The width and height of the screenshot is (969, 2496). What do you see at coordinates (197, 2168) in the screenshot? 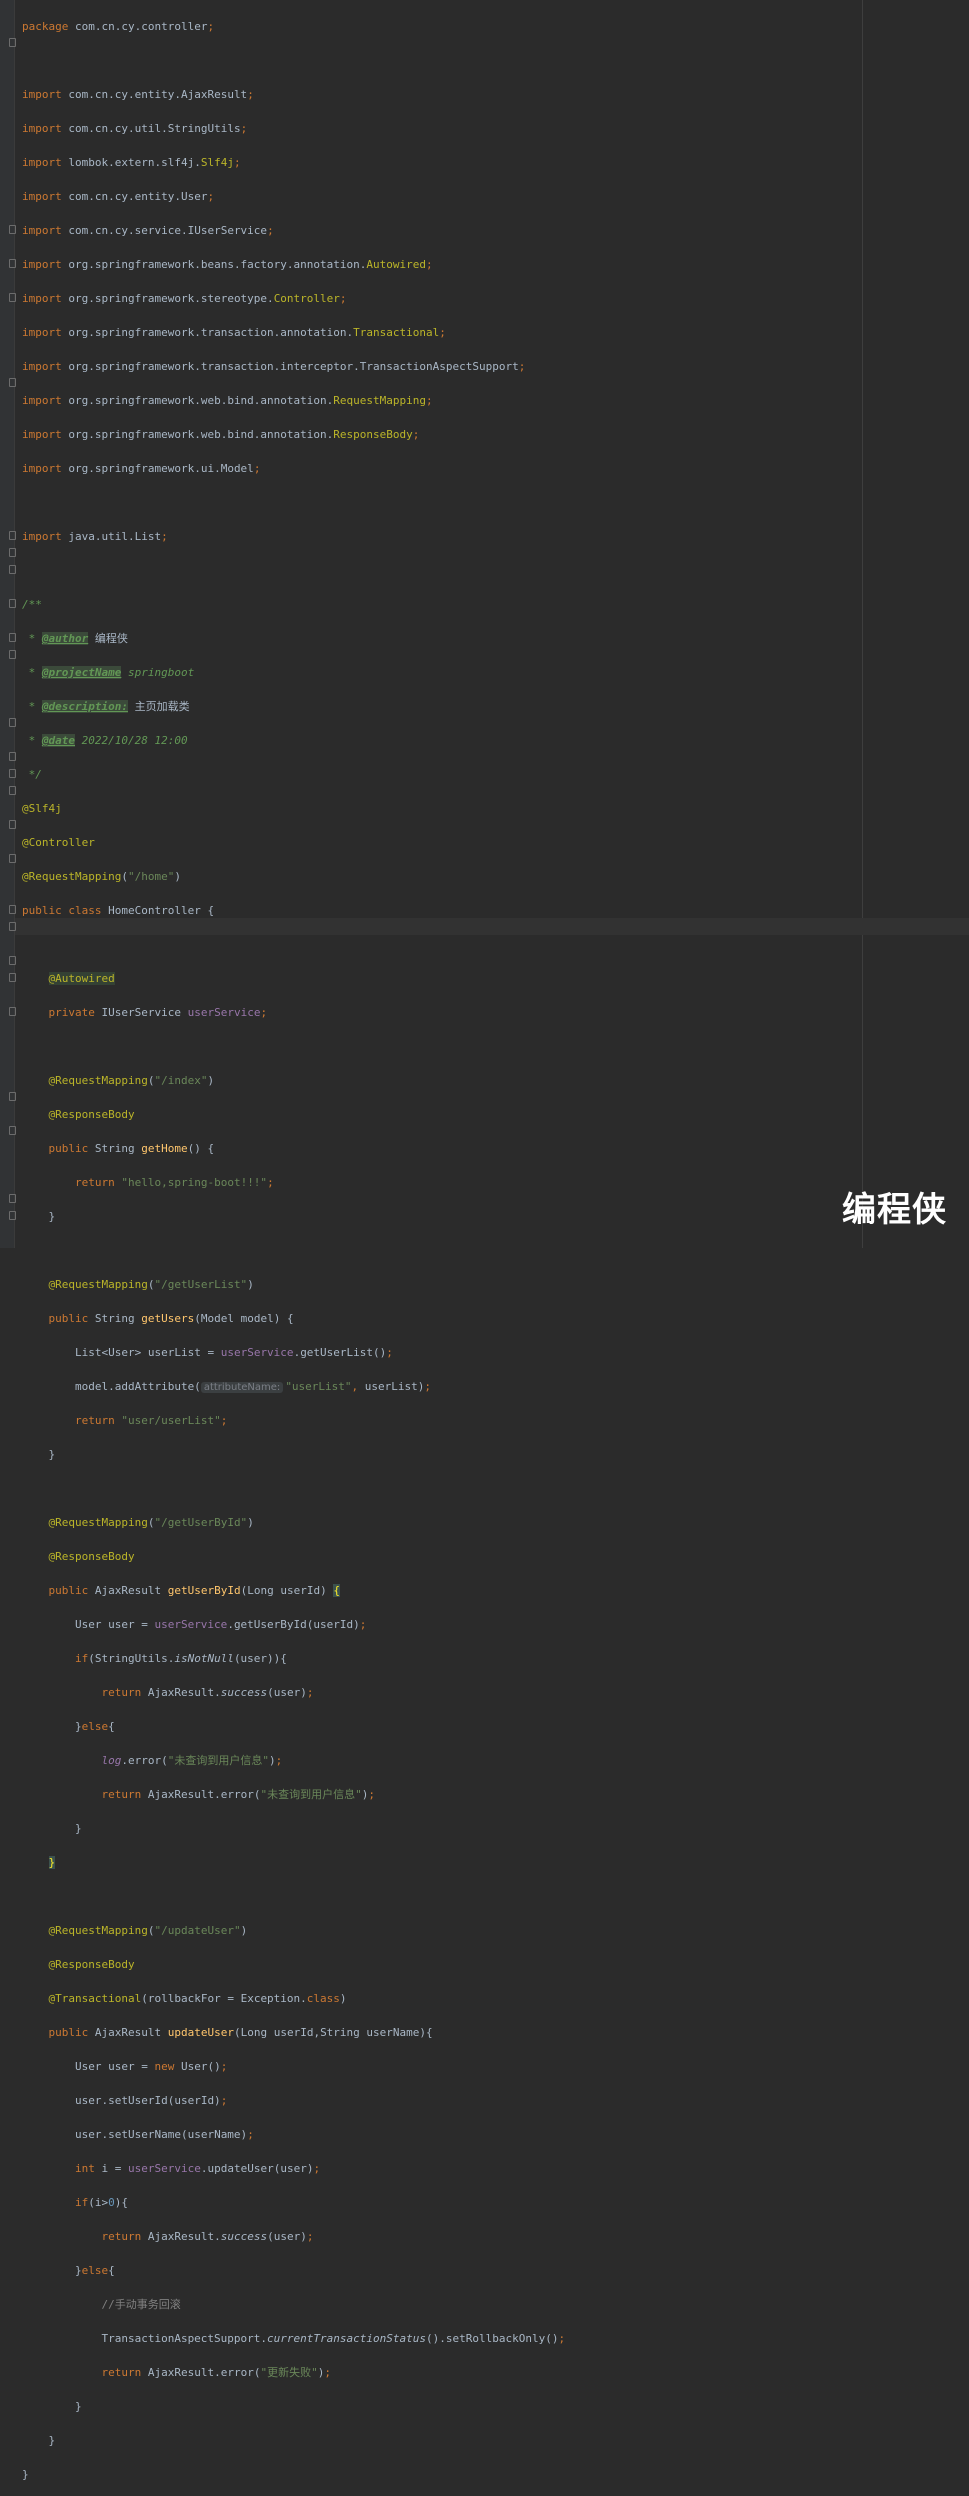
I see `code-line: int i = userService.updateUser(user);` at bounding box center [197, 2168].